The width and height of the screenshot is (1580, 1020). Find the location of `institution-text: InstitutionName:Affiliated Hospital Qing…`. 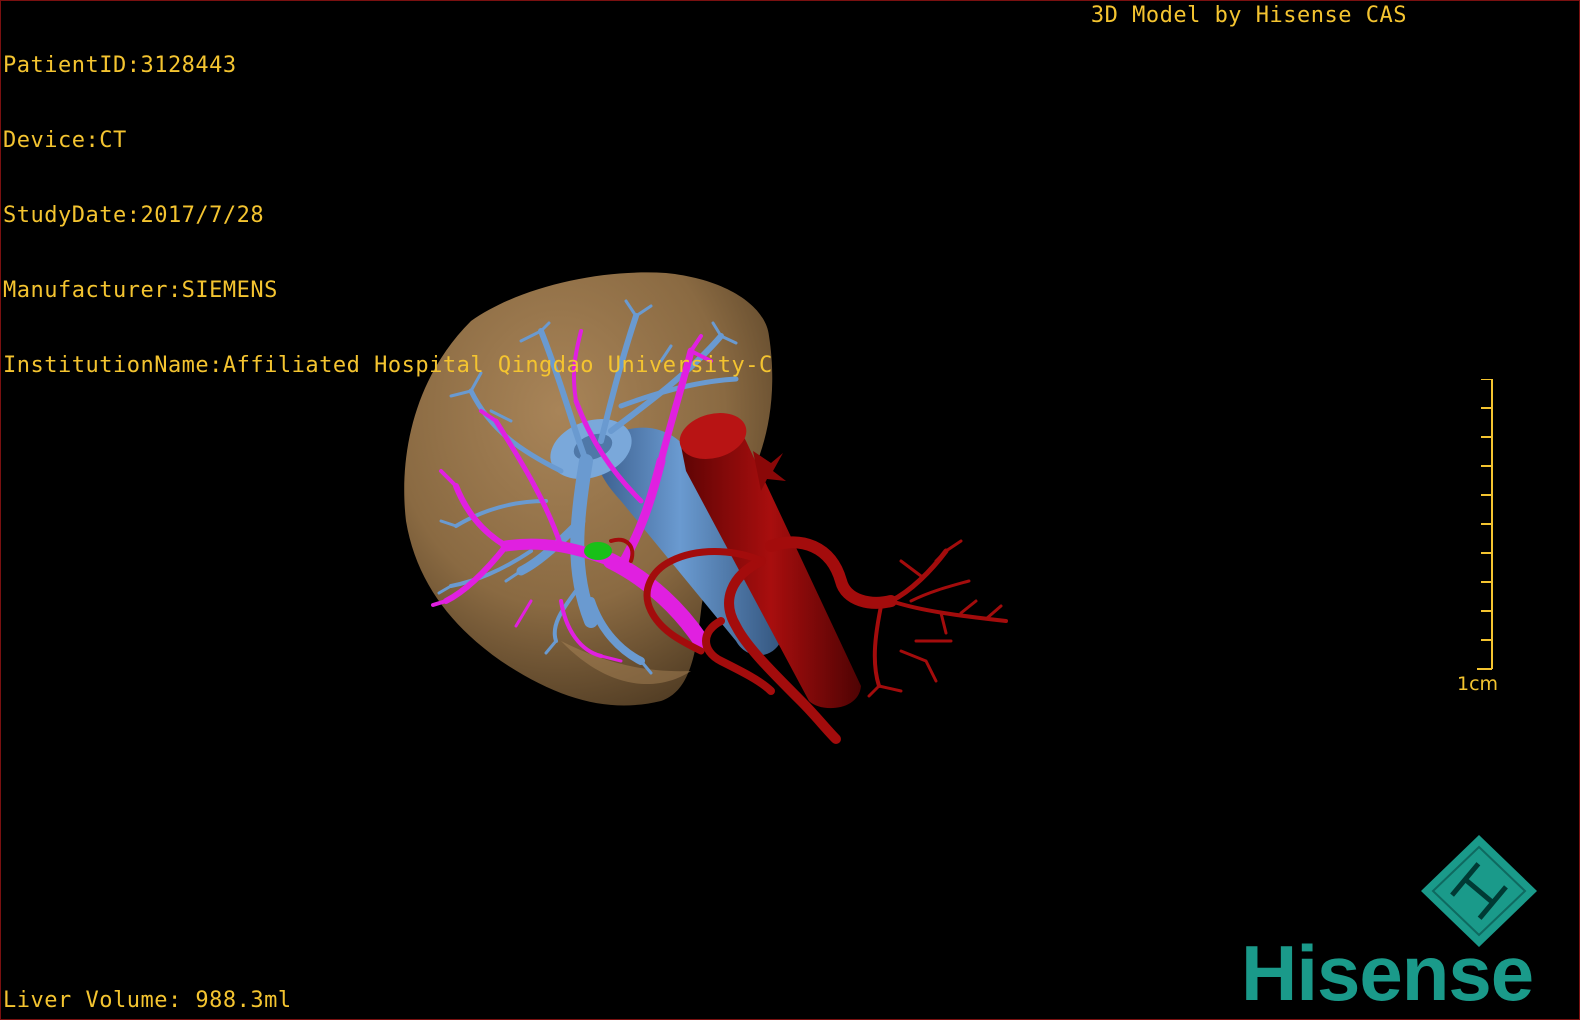

institution-text: InstitutionName:Affiliated Hospital Qing… is located at coordinates (388, 365).